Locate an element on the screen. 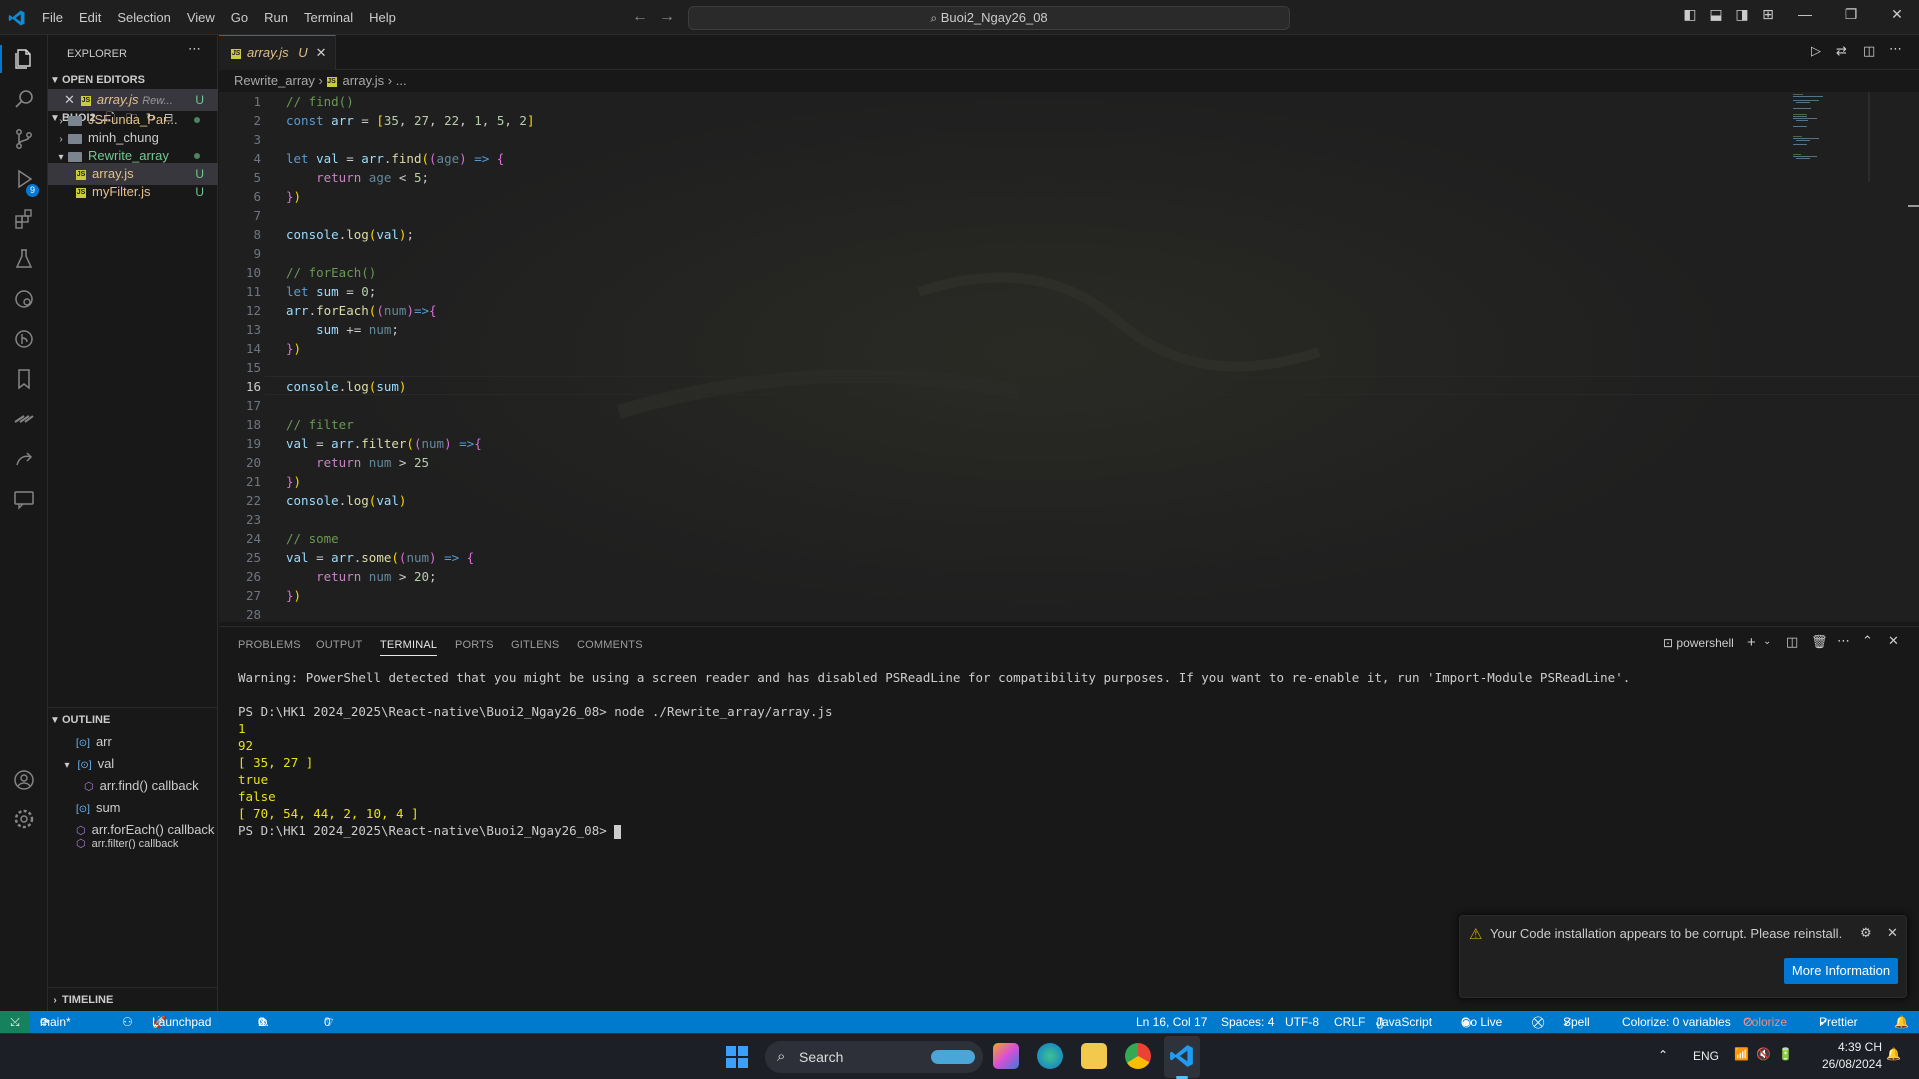 This screenshot has height=1079, width=1919. outline-item: [⊙] arr is located at coordinates (133, 742).